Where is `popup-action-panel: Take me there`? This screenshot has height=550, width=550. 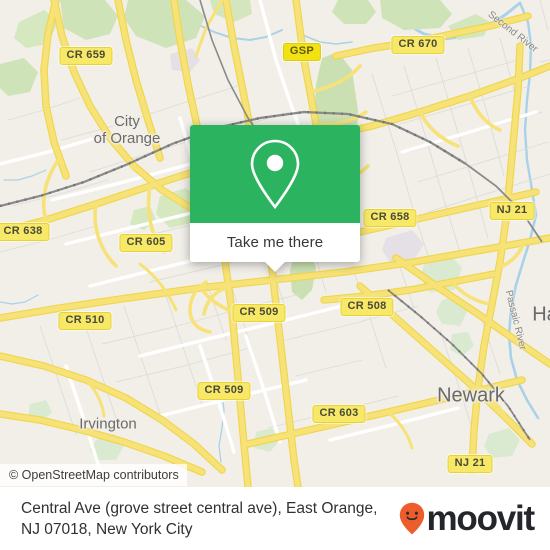
popup-action-panel: Take me there is located at coordinates (275, 247).